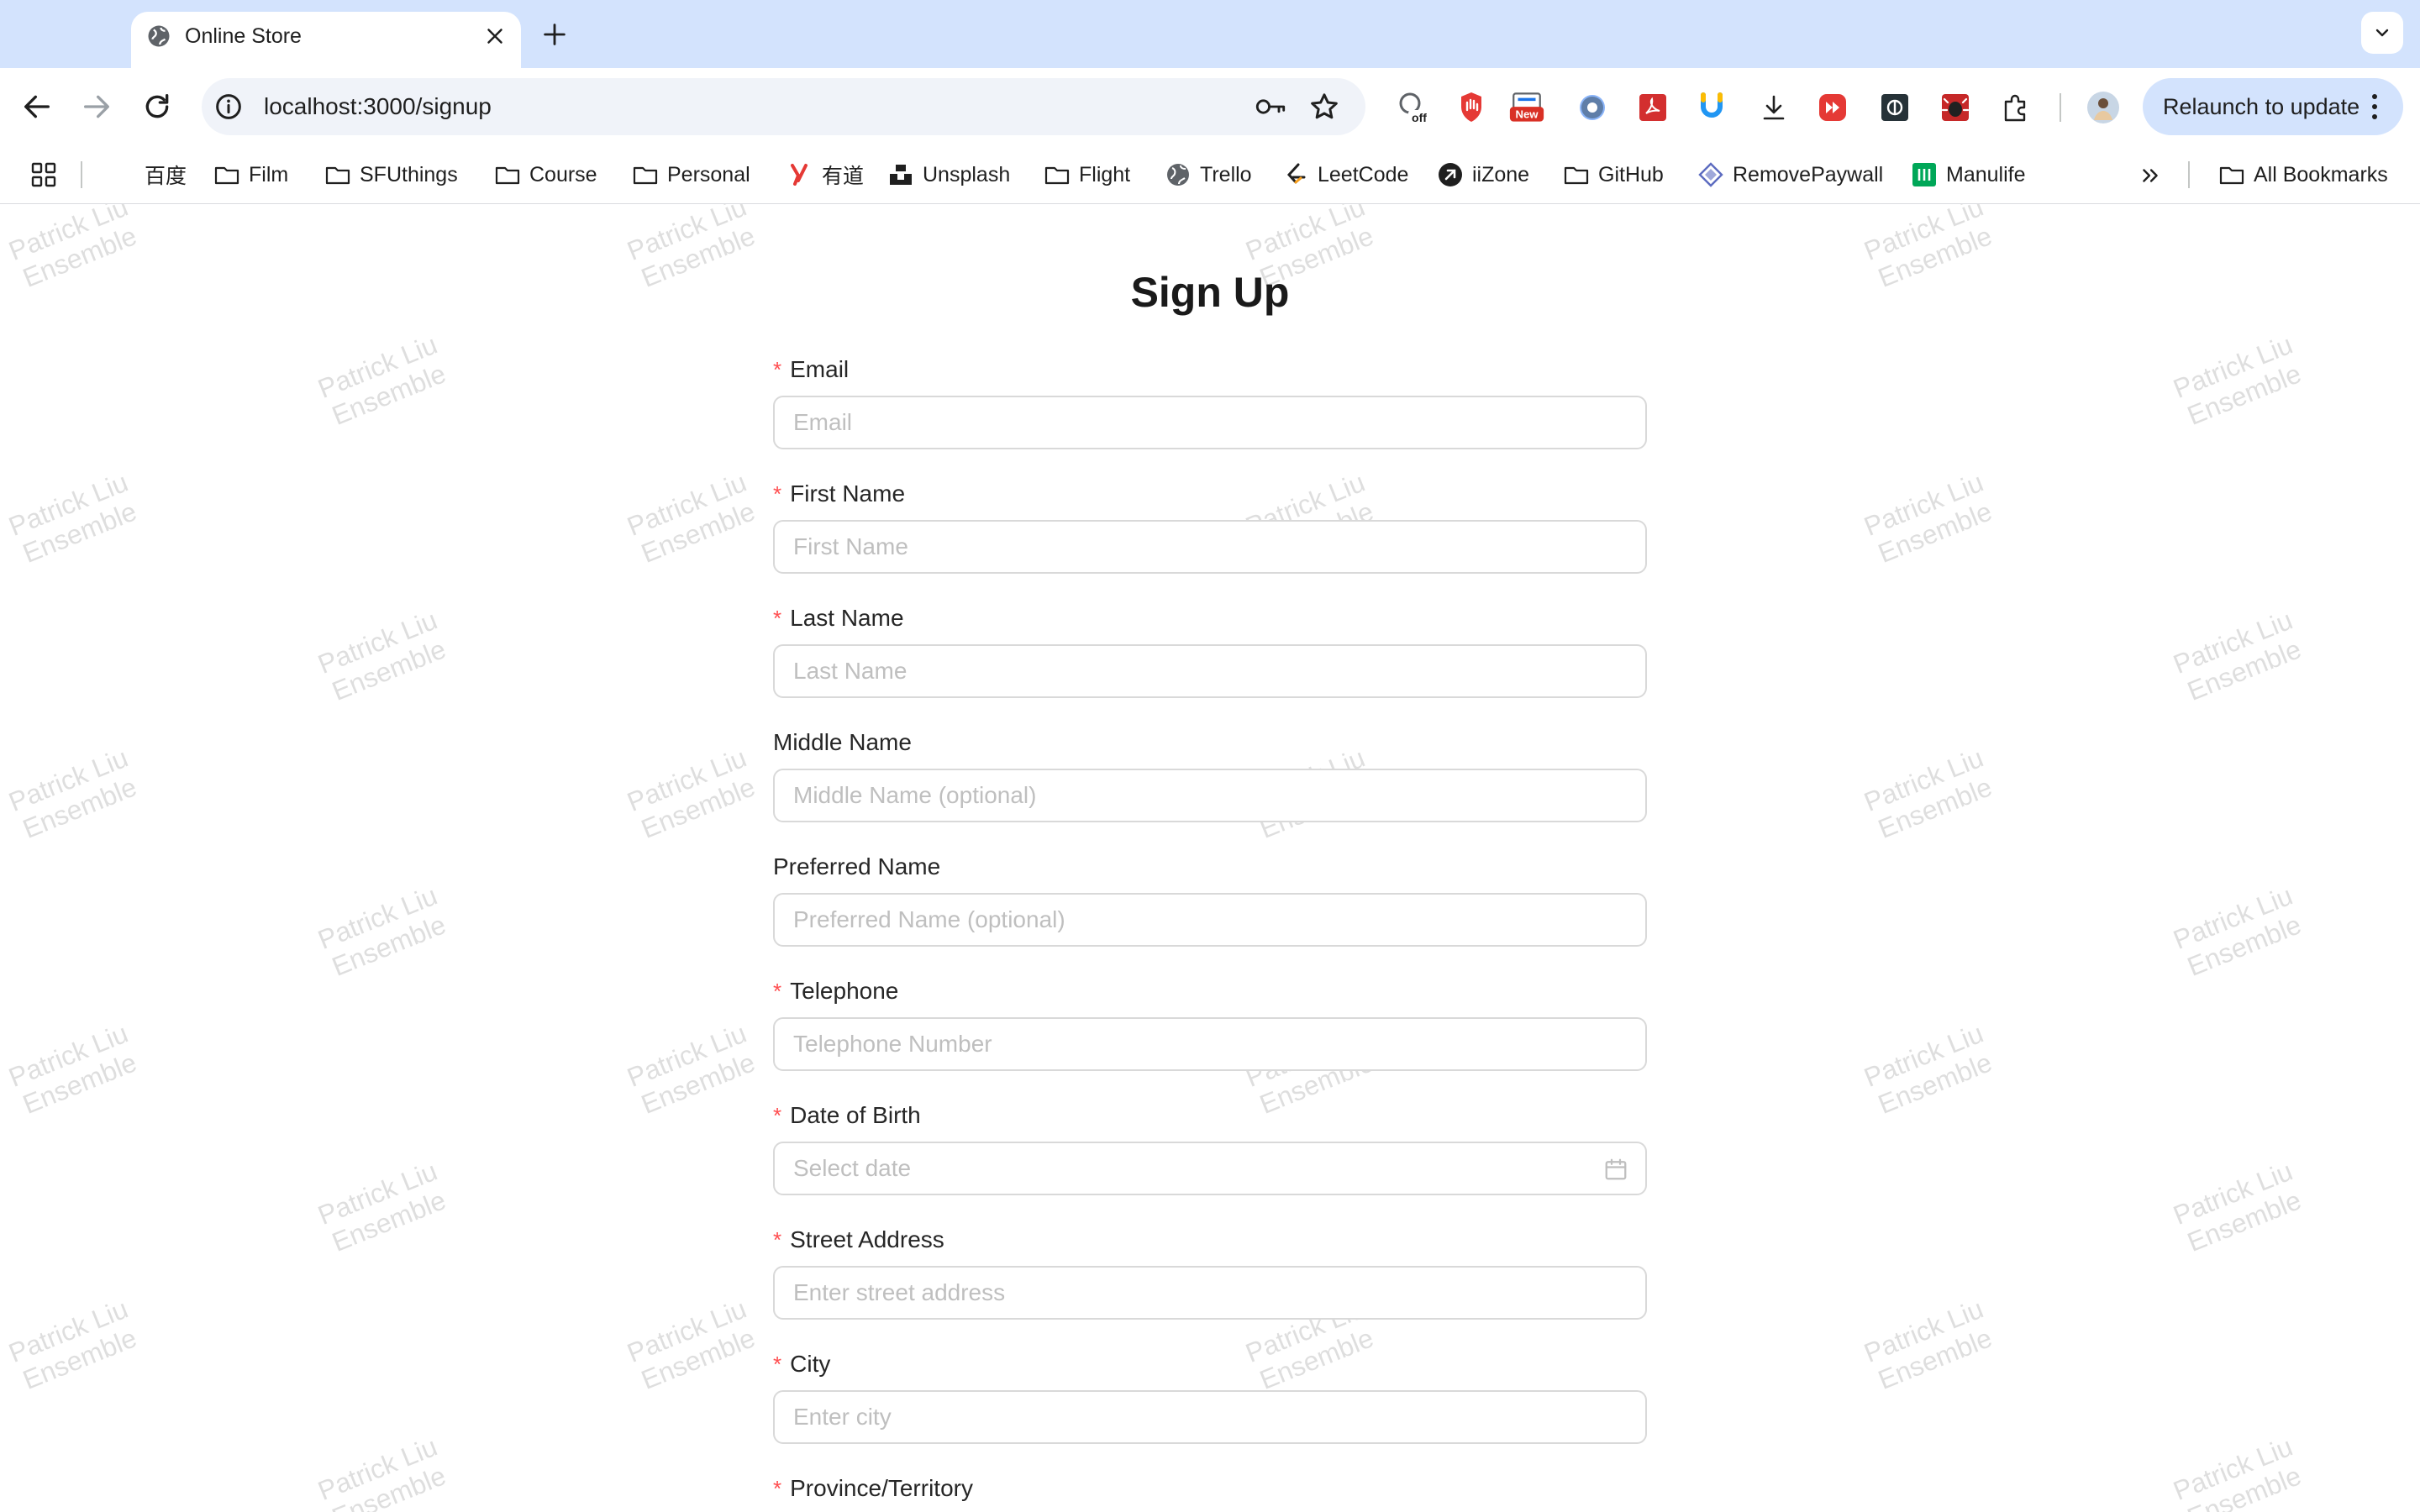  What do you see at coordinates (1808, 174) in the screenshot?
I see `bookmark-label: RemovePaywall` at bounding box center [1808, 174].